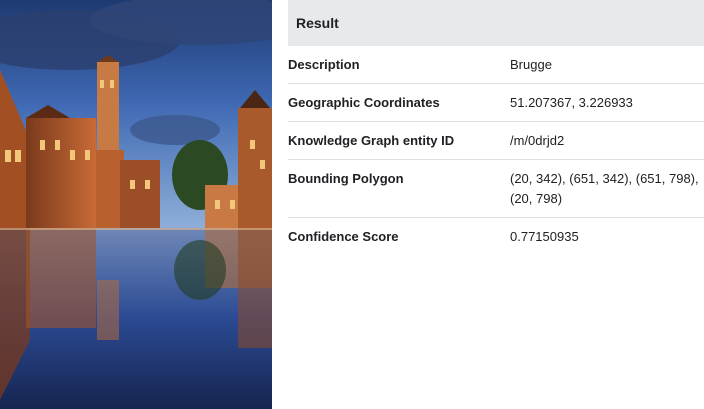  What do you see at coordinates (544, 236) in the screenshot?
I see `confidence-score-value: 0.77150935` at bounding box center [544, 236].